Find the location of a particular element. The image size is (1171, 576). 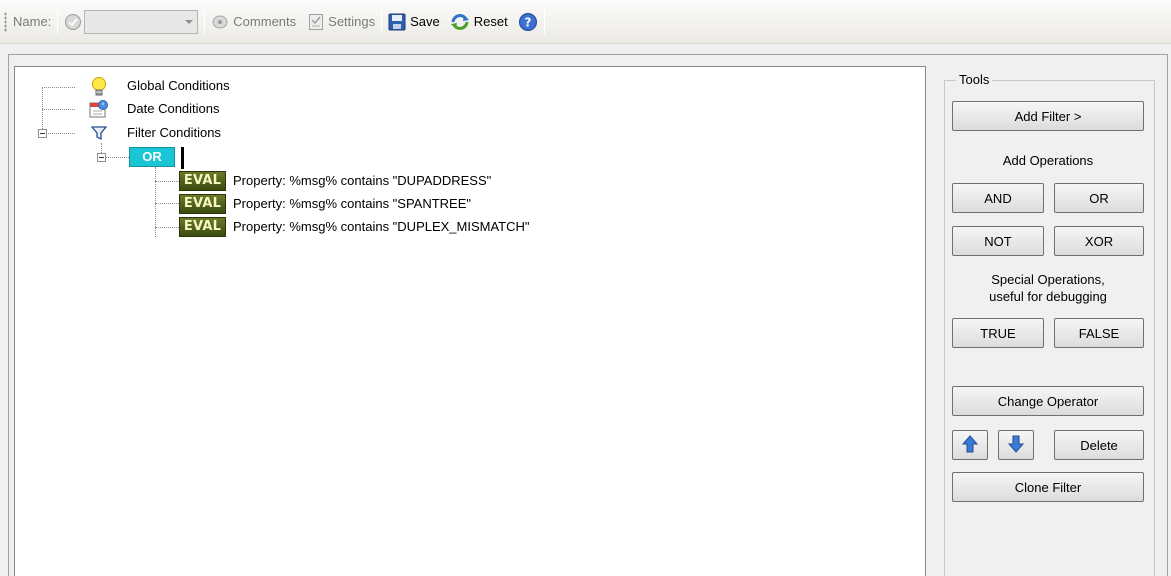

calendar-icon is located at coordinates (99, 110).